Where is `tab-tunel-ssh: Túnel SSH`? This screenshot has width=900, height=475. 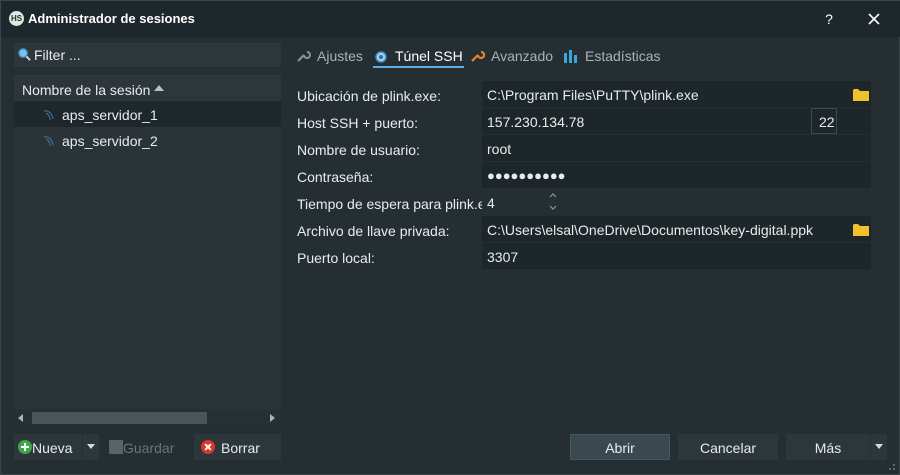
tab-tunel-ssh: Túnel SSH is located at coordinates (418, 56).